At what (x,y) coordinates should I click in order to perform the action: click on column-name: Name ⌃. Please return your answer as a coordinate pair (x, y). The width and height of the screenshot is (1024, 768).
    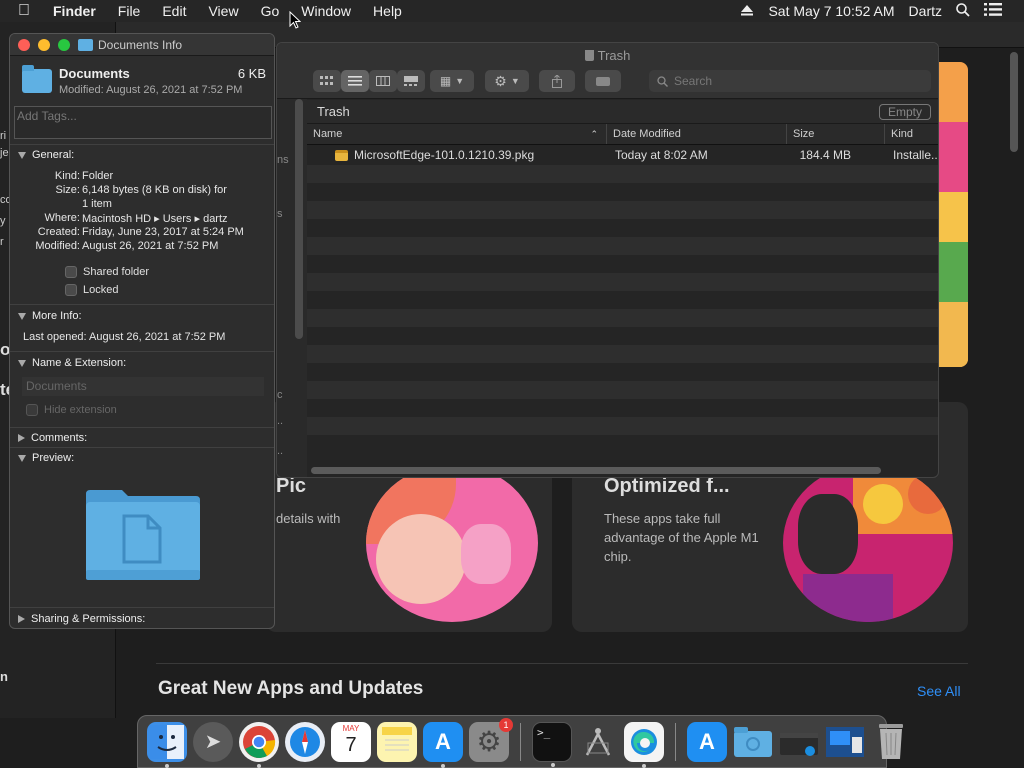
    Looking at the image, I should click on (457, 134).